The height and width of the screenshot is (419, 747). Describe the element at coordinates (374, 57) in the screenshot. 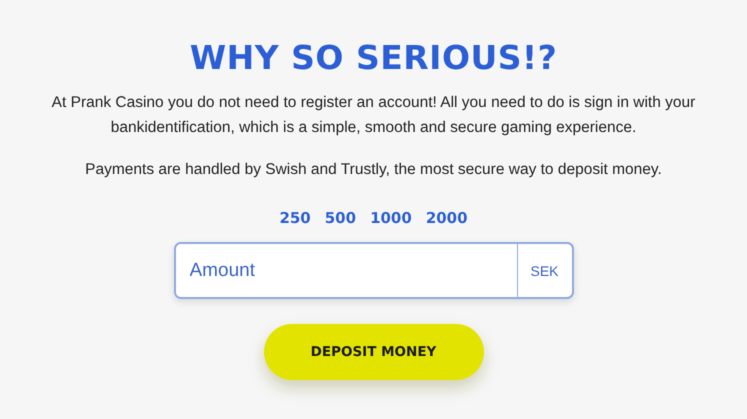

I see `headline: WHY SO SERIOUS!?` at that location.